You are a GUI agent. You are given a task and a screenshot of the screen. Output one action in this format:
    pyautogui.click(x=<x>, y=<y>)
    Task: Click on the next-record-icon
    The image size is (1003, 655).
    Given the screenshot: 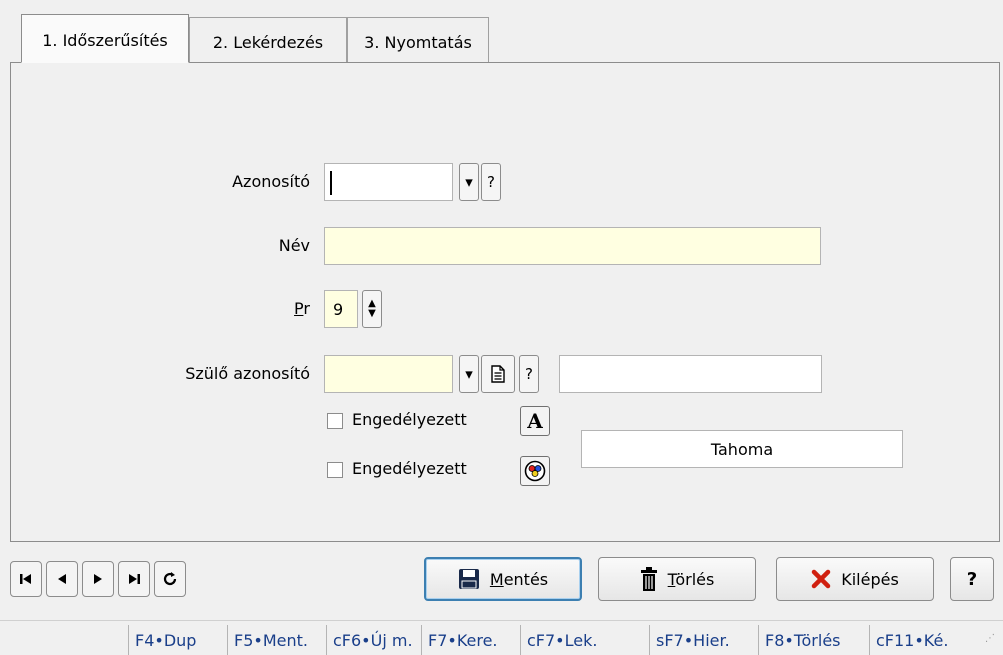 What is the action you would take?
    pyautogui.click(x=98, y=579)
    